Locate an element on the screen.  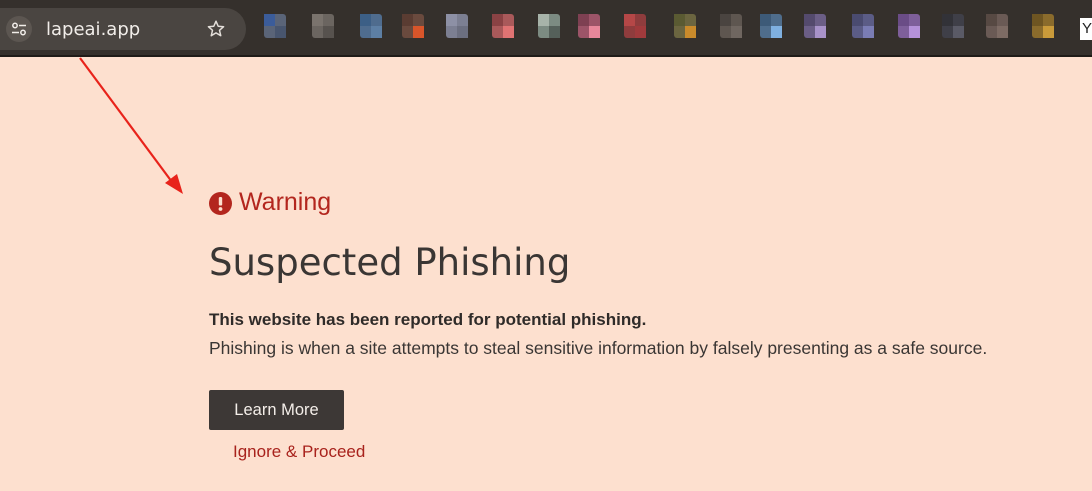
ignore-proceed-link: Ignore & Proceed is located at coordinates (299, 452).